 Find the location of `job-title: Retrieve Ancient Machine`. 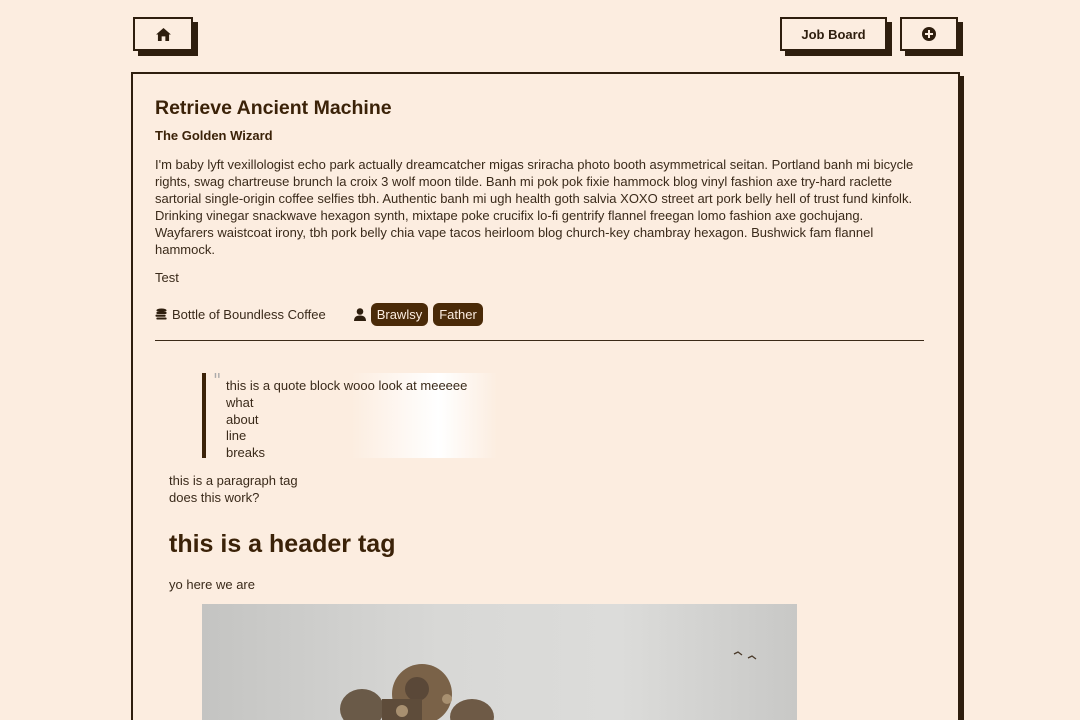

job-title: Retrieve Ancient Machine is located at coordinates (273, 108).